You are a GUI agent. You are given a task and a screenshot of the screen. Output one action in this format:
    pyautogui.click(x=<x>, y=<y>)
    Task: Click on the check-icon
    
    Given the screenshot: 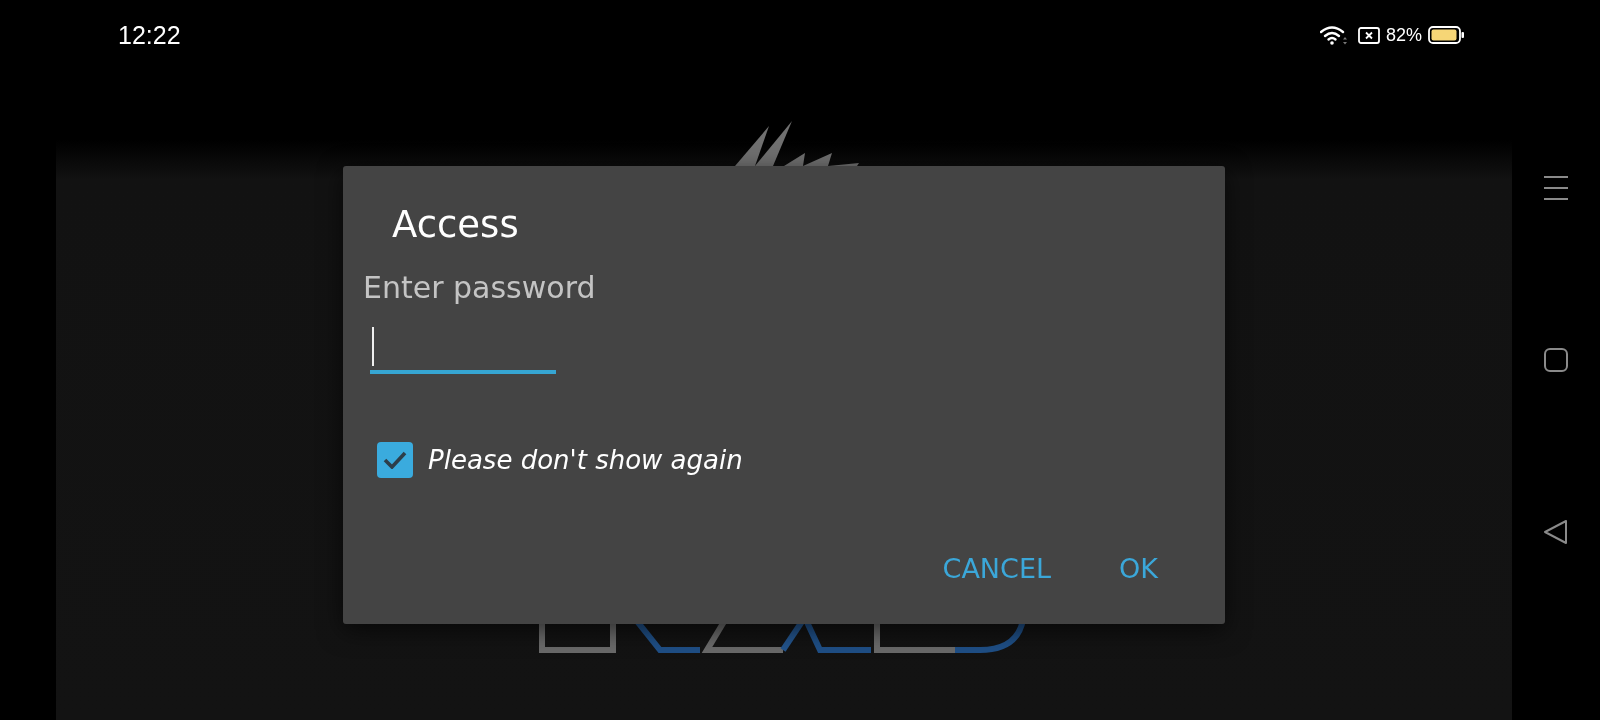 What is the action you would take?
    pyautogui.click(x=395, y=460)
    